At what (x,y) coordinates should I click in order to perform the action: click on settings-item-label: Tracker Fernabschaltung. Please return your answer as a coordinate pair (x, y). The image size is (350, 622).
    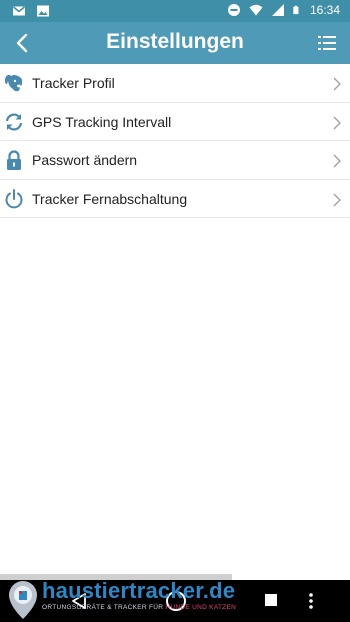
    Looking at the image, I should click on (110, 198).